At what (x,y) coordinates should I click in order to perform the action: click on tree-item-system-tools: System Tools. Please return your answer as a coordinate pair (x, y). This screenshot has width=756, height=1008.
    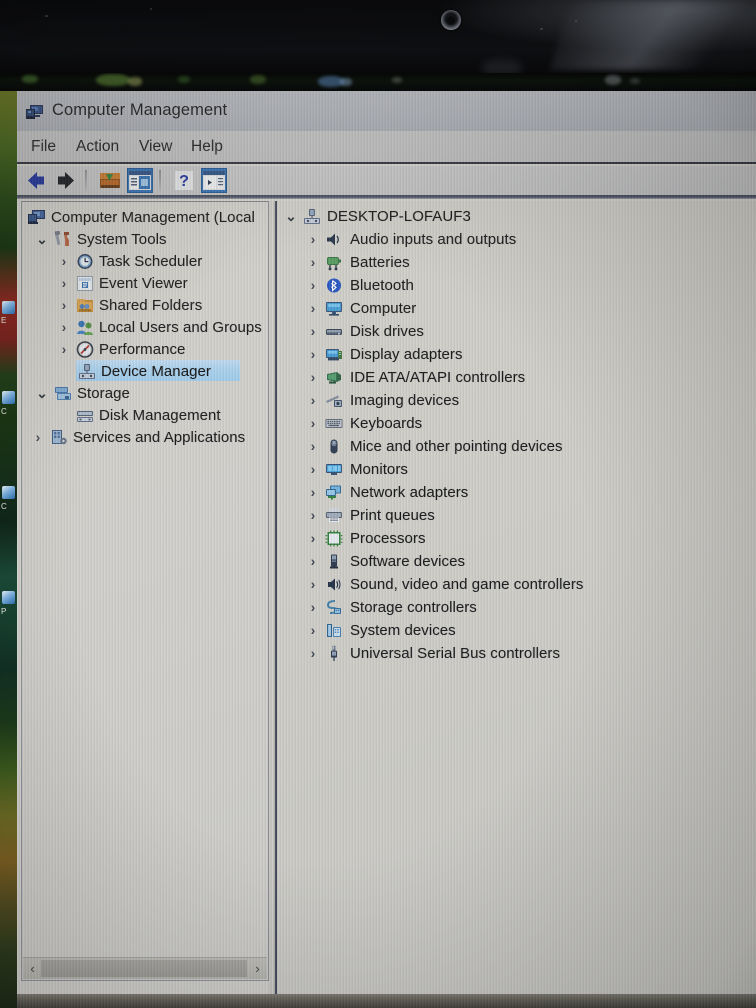
    Looking at the image, I should click on (110, 239).